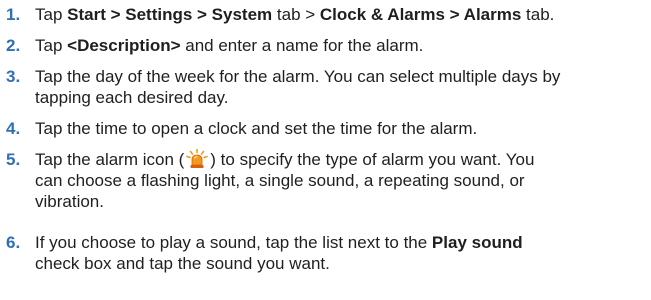 The height and width of the screenshot is (300, 651). What do you see at coordinates (13, 242) in the screenshot?
I see `step-number: 6.` at bounding box center [13, 242].